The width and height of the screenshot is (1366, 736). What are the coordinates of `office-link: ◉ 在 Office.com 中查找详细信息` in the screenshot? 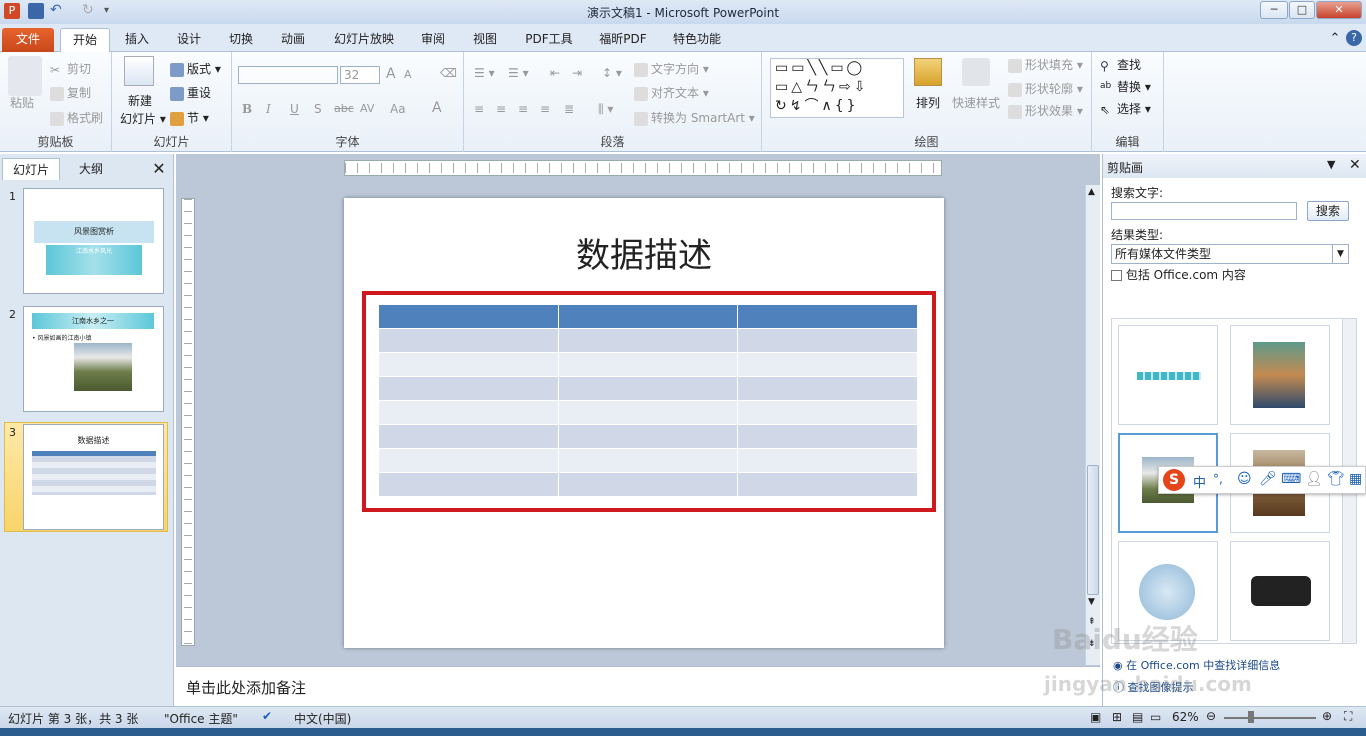 It's located at (1196, 665).